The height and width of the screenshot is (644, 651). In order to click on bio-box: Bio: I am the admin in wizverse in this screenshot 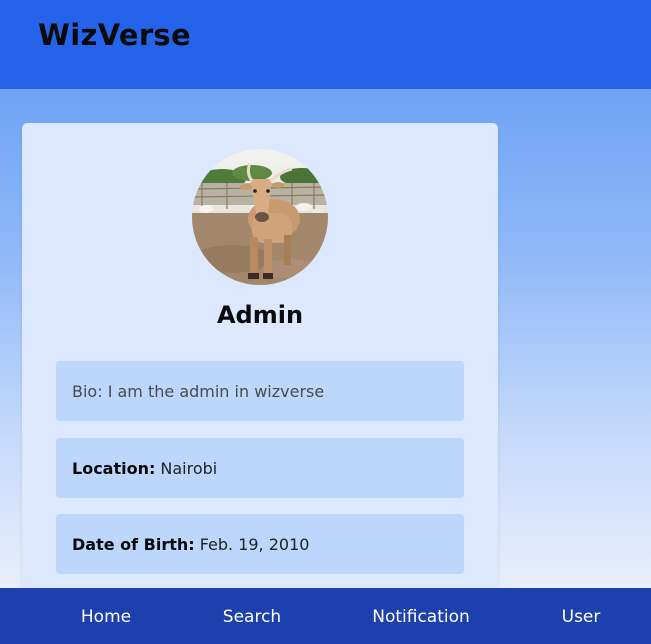, I will do `click(260, 391)`.